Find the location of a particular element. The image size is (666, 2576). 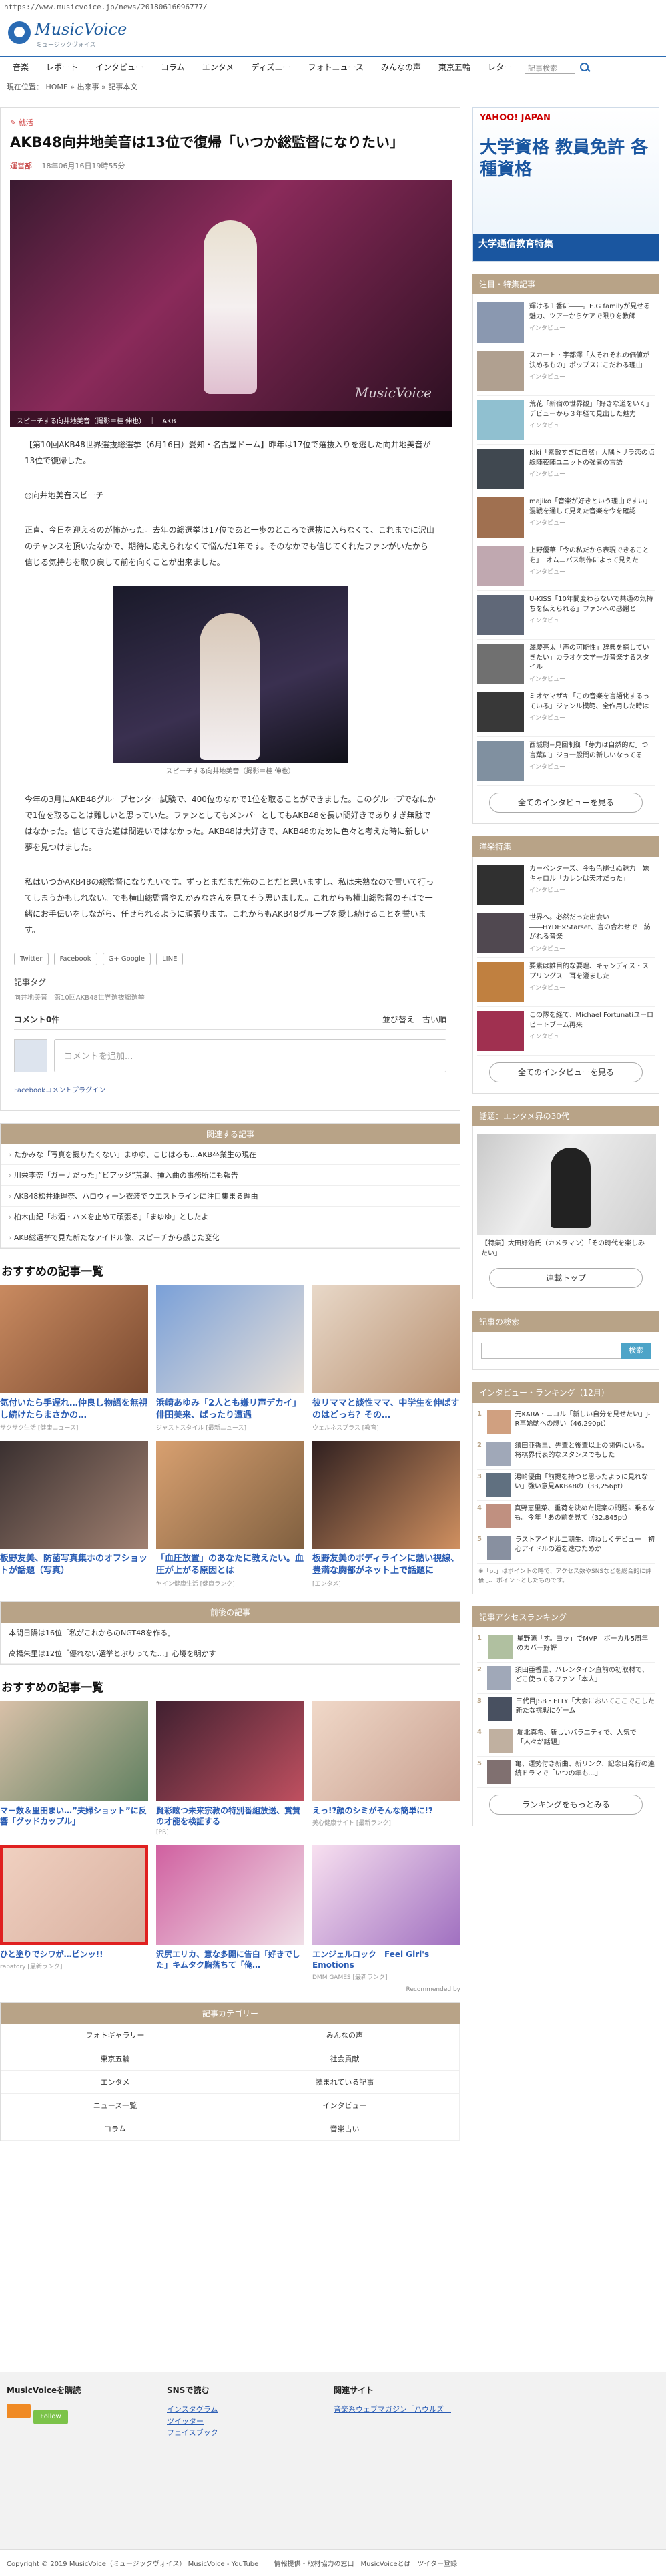

access-item: 4 堀北真希、新しいバラエティで、人気で「人々が話題」 is located at coordinates (566, 1741).